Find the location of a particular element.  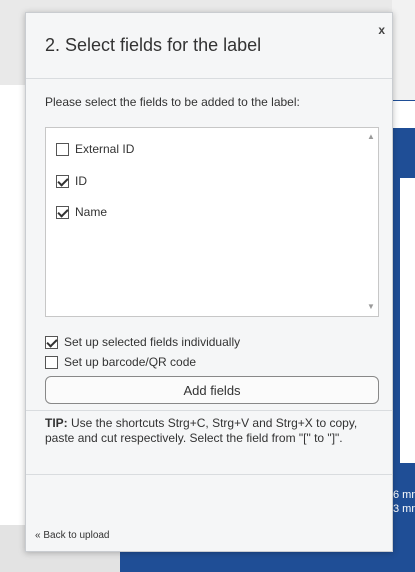

background-right-preview is located at coordinates (407, 320).